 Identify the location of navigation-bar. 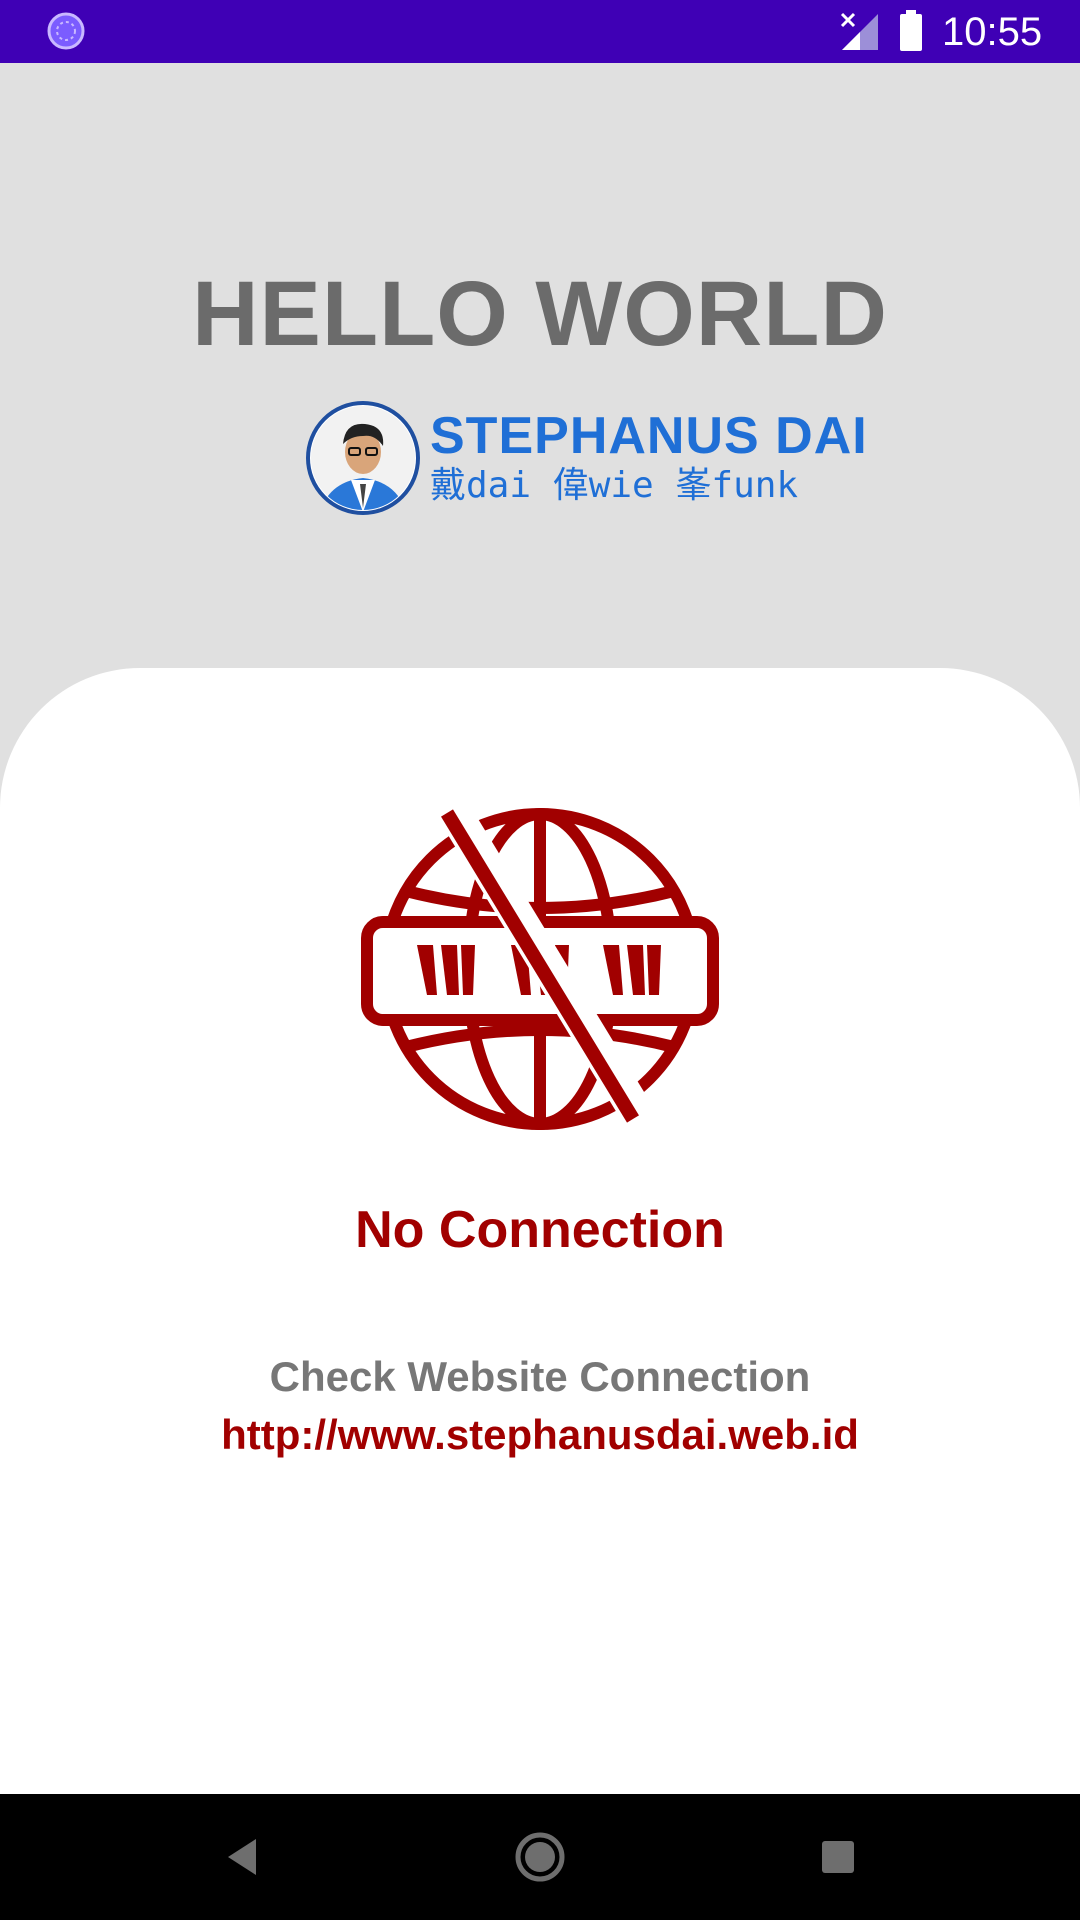
(540, 1857).